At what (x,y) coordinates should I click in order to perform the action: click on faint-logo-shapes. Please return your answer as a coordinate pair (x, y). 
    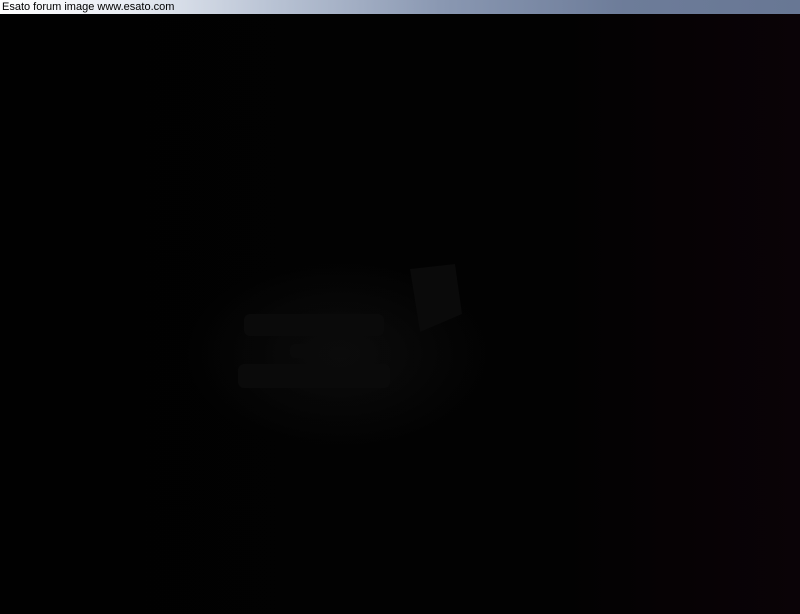
    Looking at the image, I should click on (350, 326).